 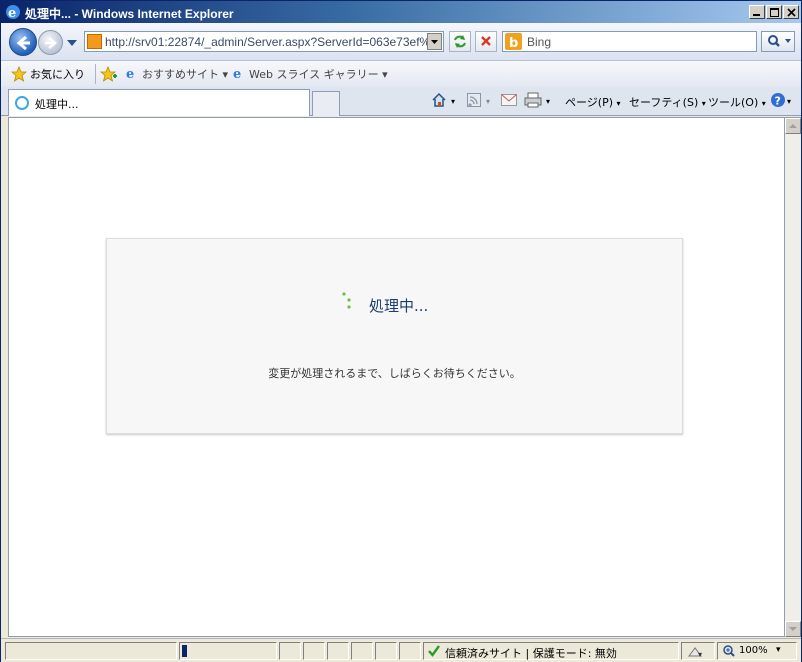 What do you see at coordinates (737, 102) in the screenshot?
I see `tools-menu-button: ツール(O) ▾` at bounding box center [737, 102].